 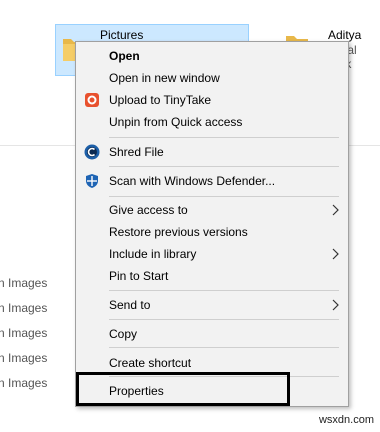 What do you see at coordinates (212, 210) in the screenshot?
I see `menu-item-give-access: Give access to` at bounding box center [212, 210].